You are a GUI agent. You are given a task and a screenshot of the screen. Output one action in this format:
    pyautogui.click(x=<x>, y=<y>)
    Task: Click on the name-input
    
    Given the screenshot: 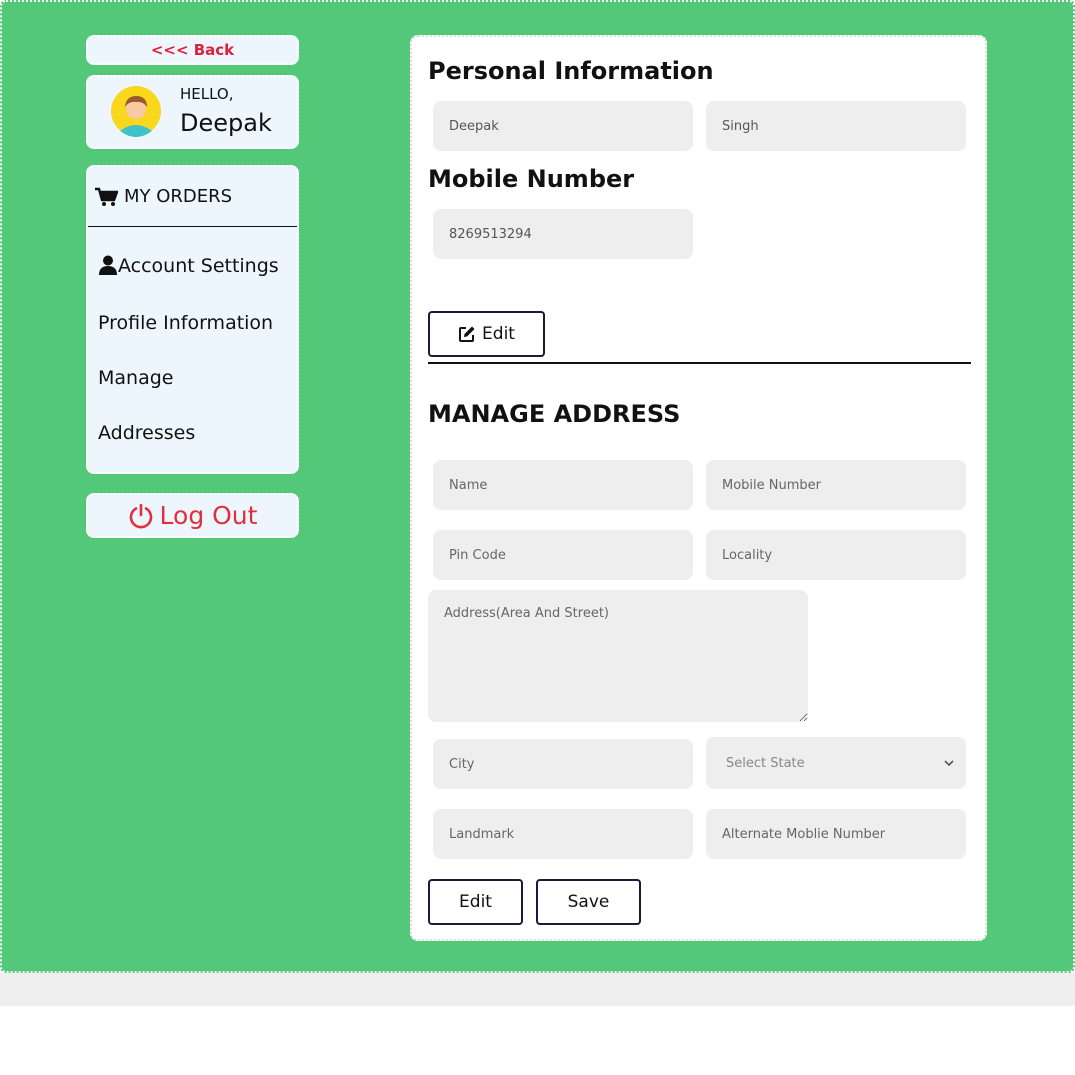 What is the action you would take?
    pyautogui.click(x=563, y=485)
    